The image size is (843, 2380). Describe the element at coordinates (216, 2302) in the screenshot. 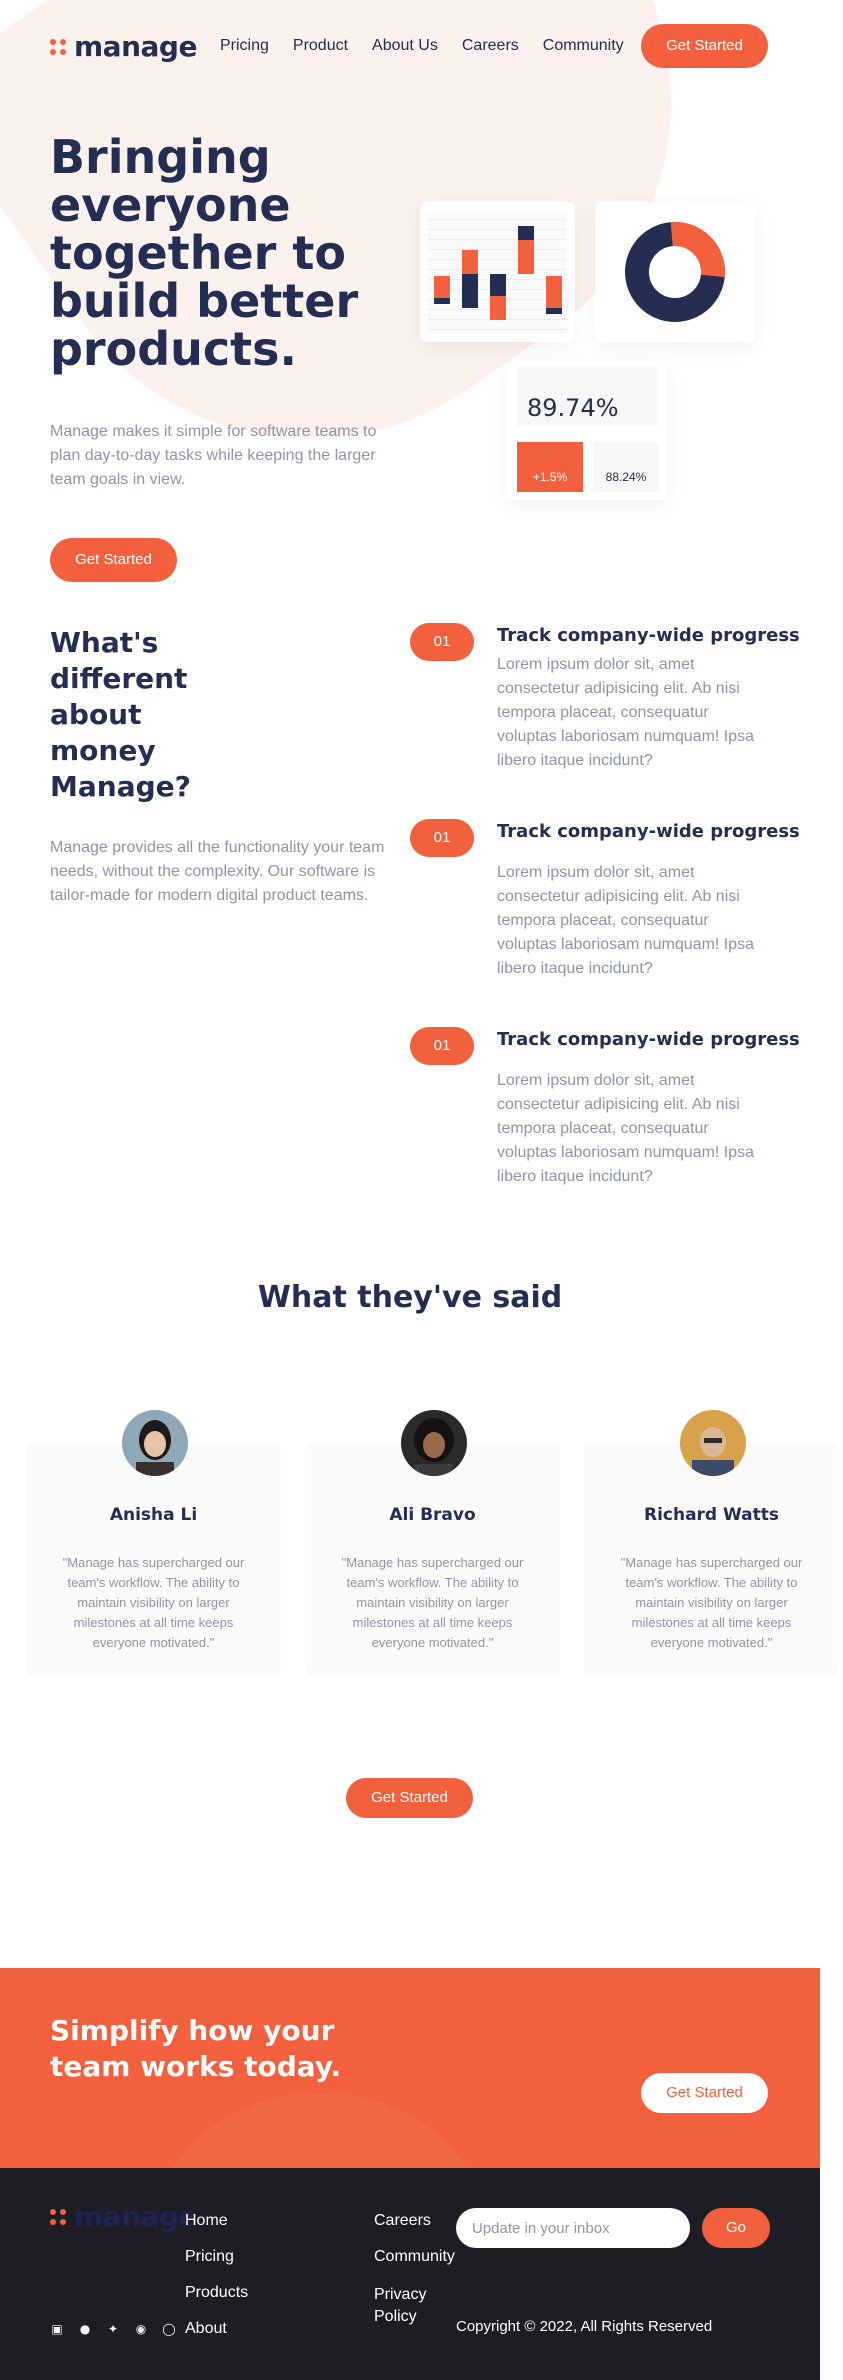

I see `footer-link-products: Products` at that location.